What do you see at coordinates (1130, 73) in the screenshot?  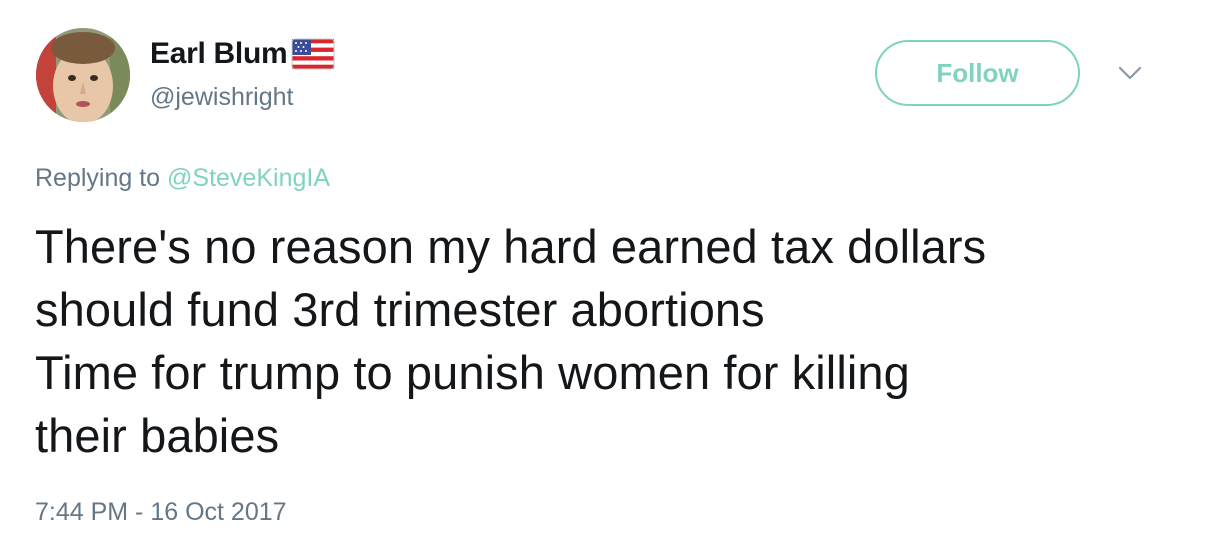 I see `chevron-down-icon` at bounding box center [1130, 73].